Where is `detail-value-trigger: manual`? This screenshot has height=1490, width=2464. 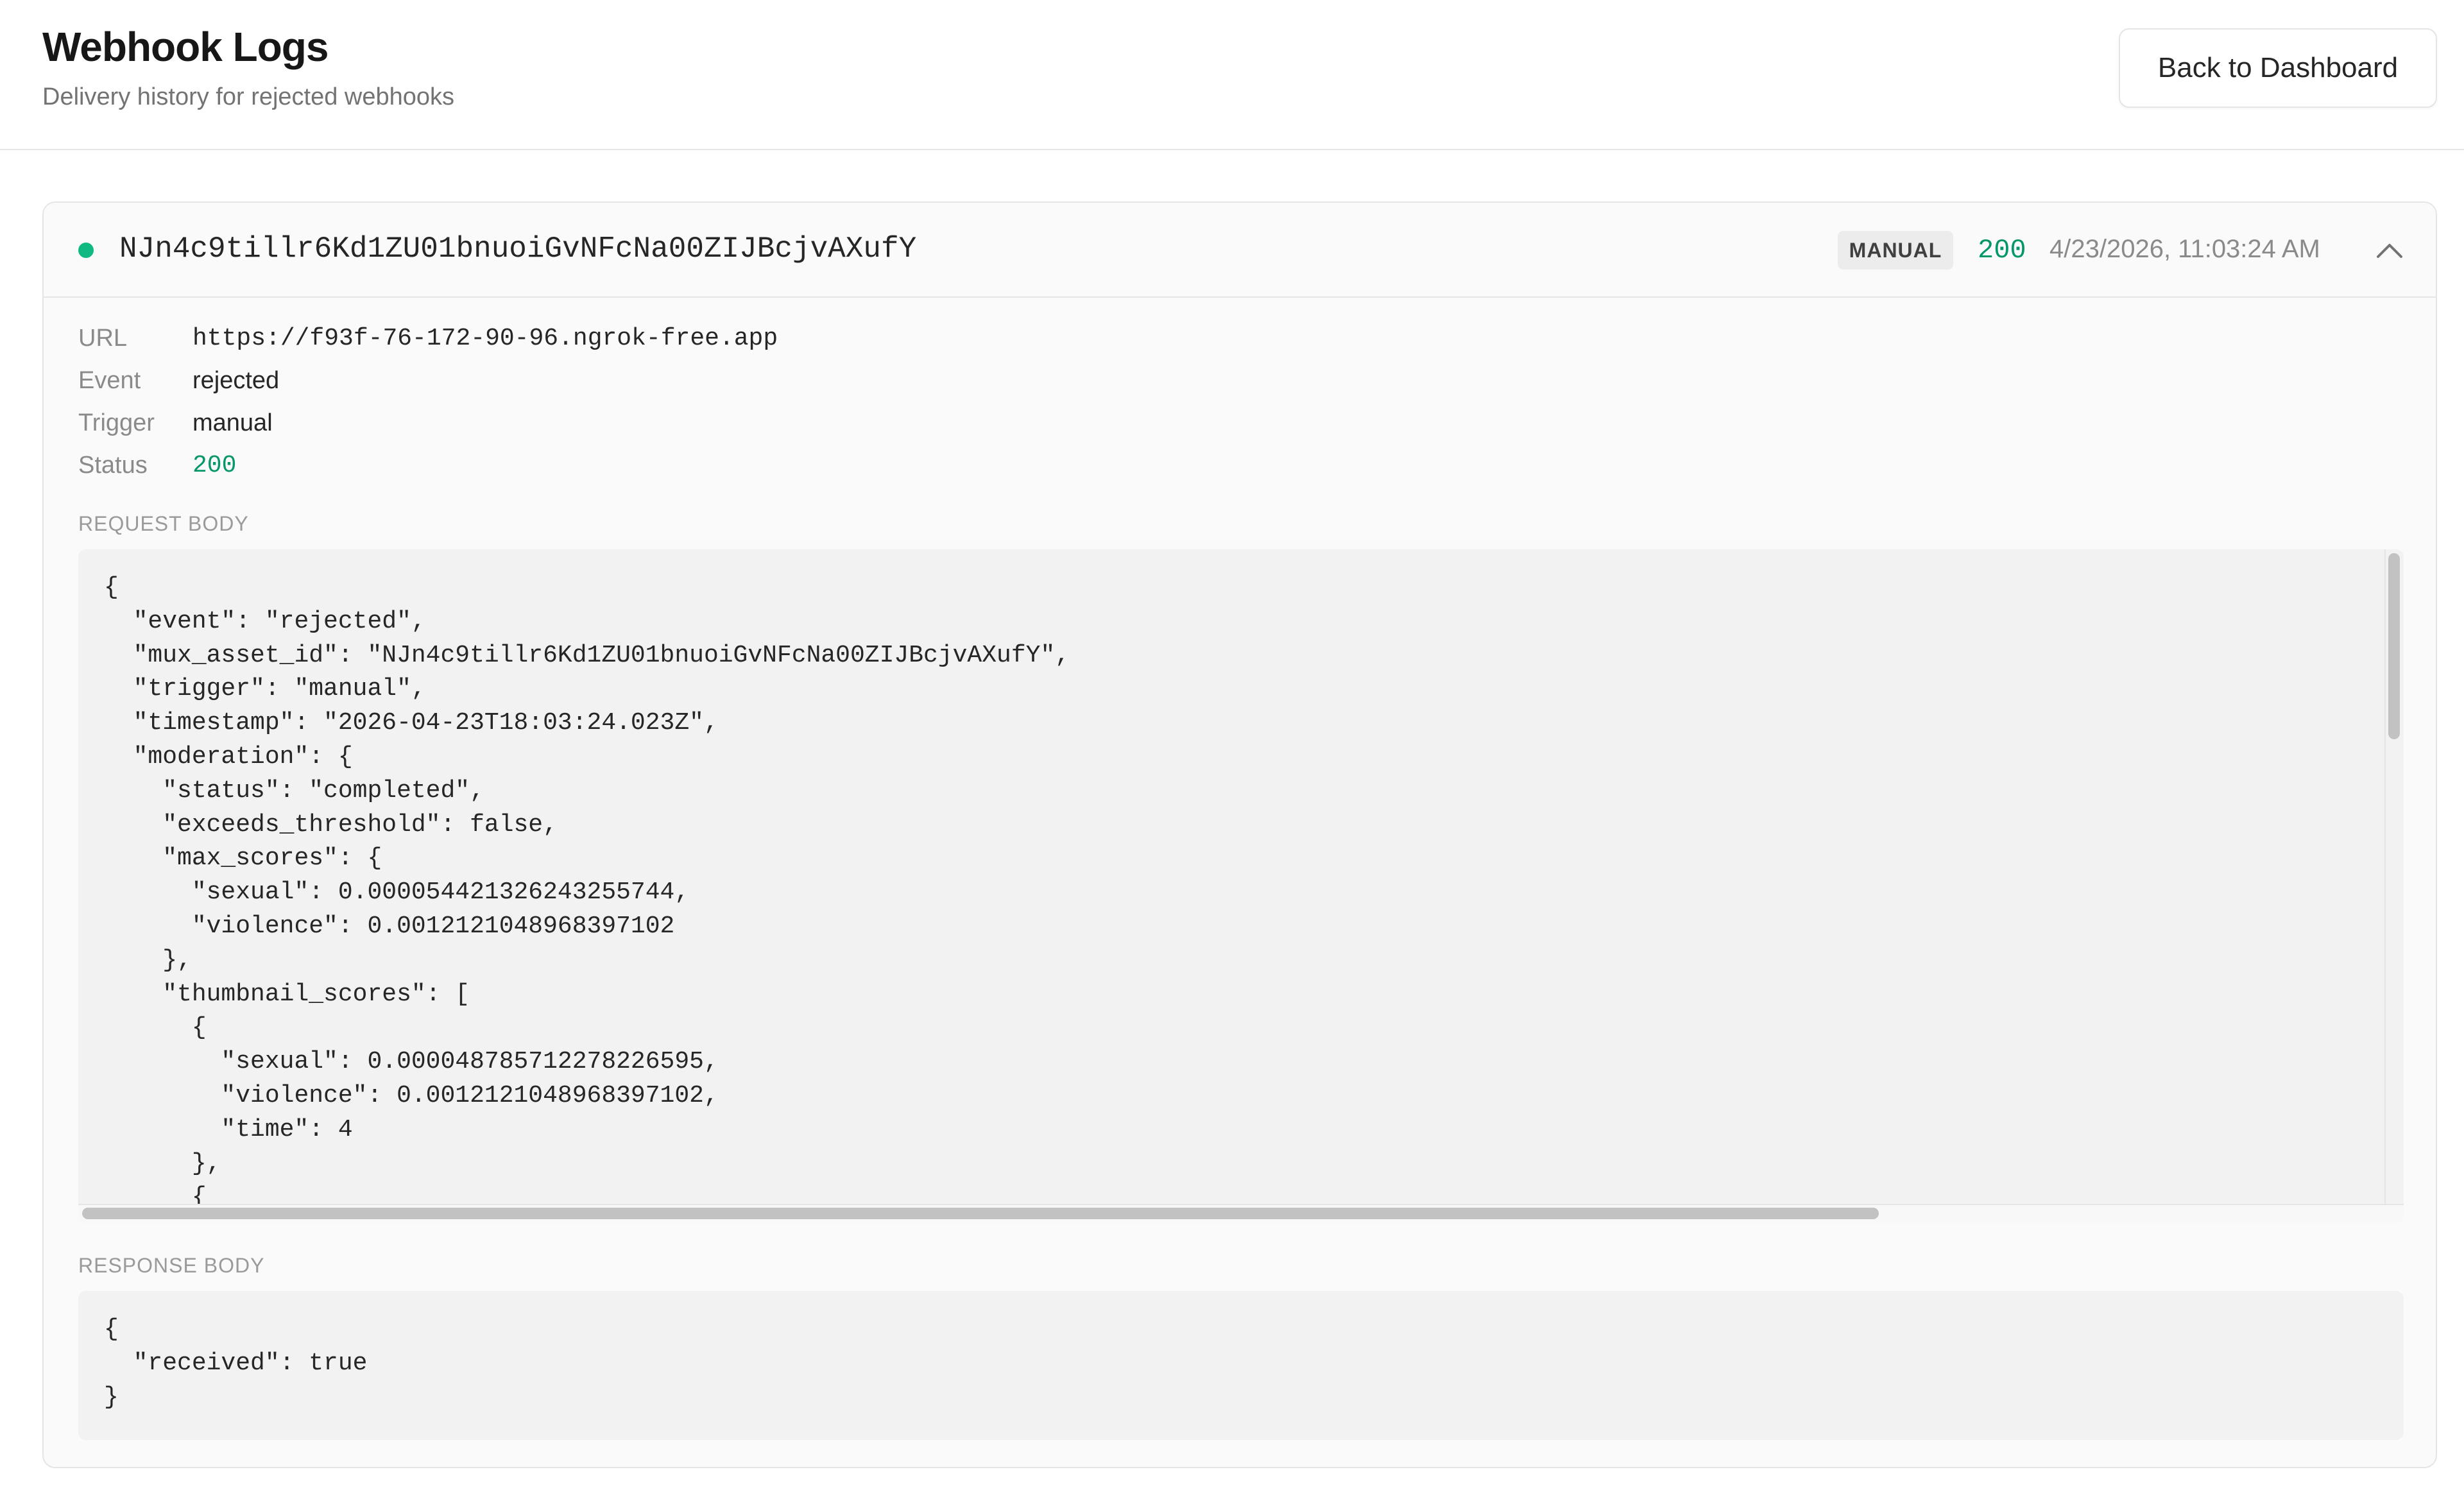 detail-value-trigger: manual is located at coordinates (233, 422).